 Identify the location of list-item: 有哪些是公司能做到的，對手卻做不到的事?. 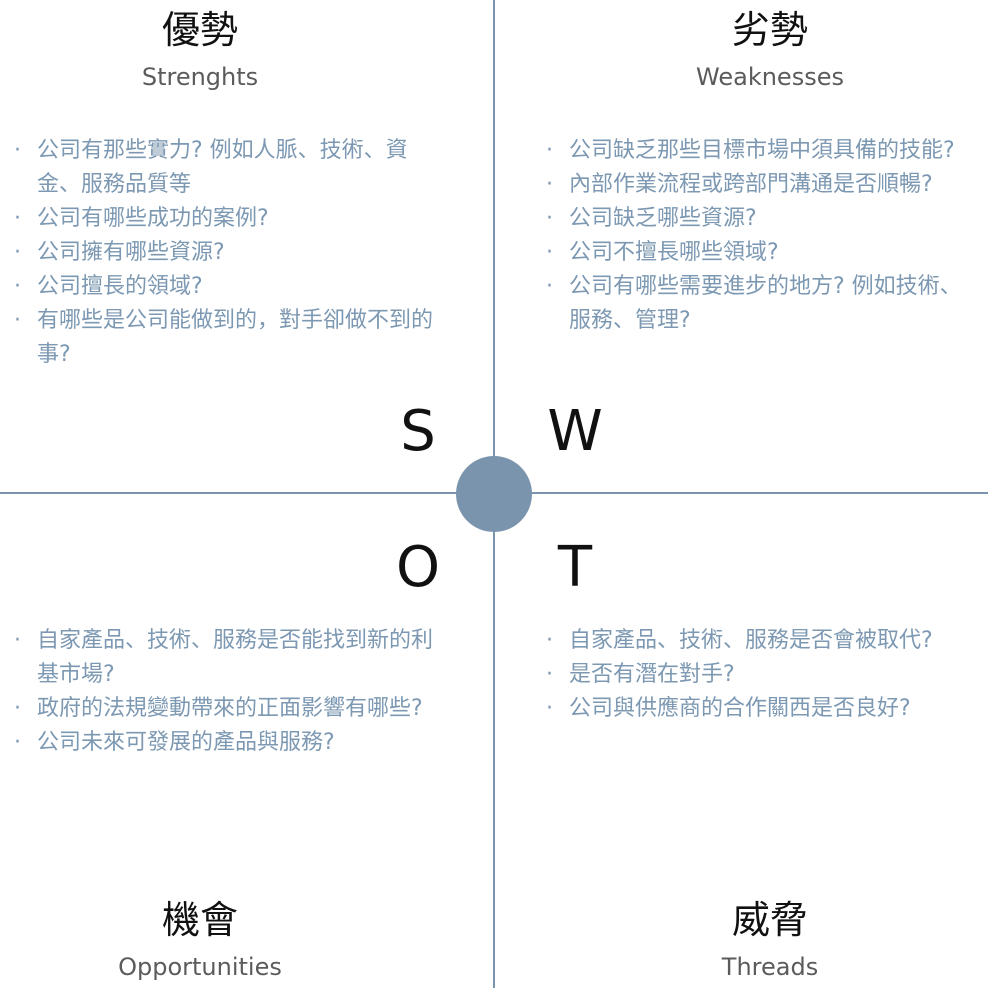
(229, 338).